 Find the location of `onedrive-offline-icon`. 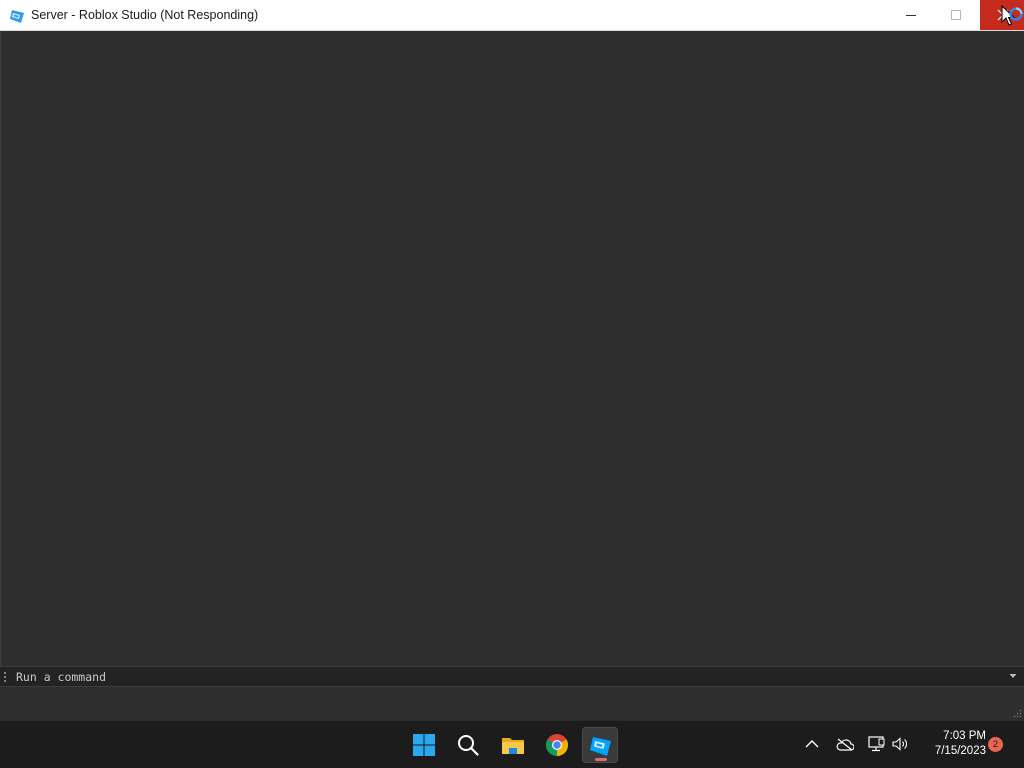

onedrive-offline-icon is located at coordinates (845, 744).